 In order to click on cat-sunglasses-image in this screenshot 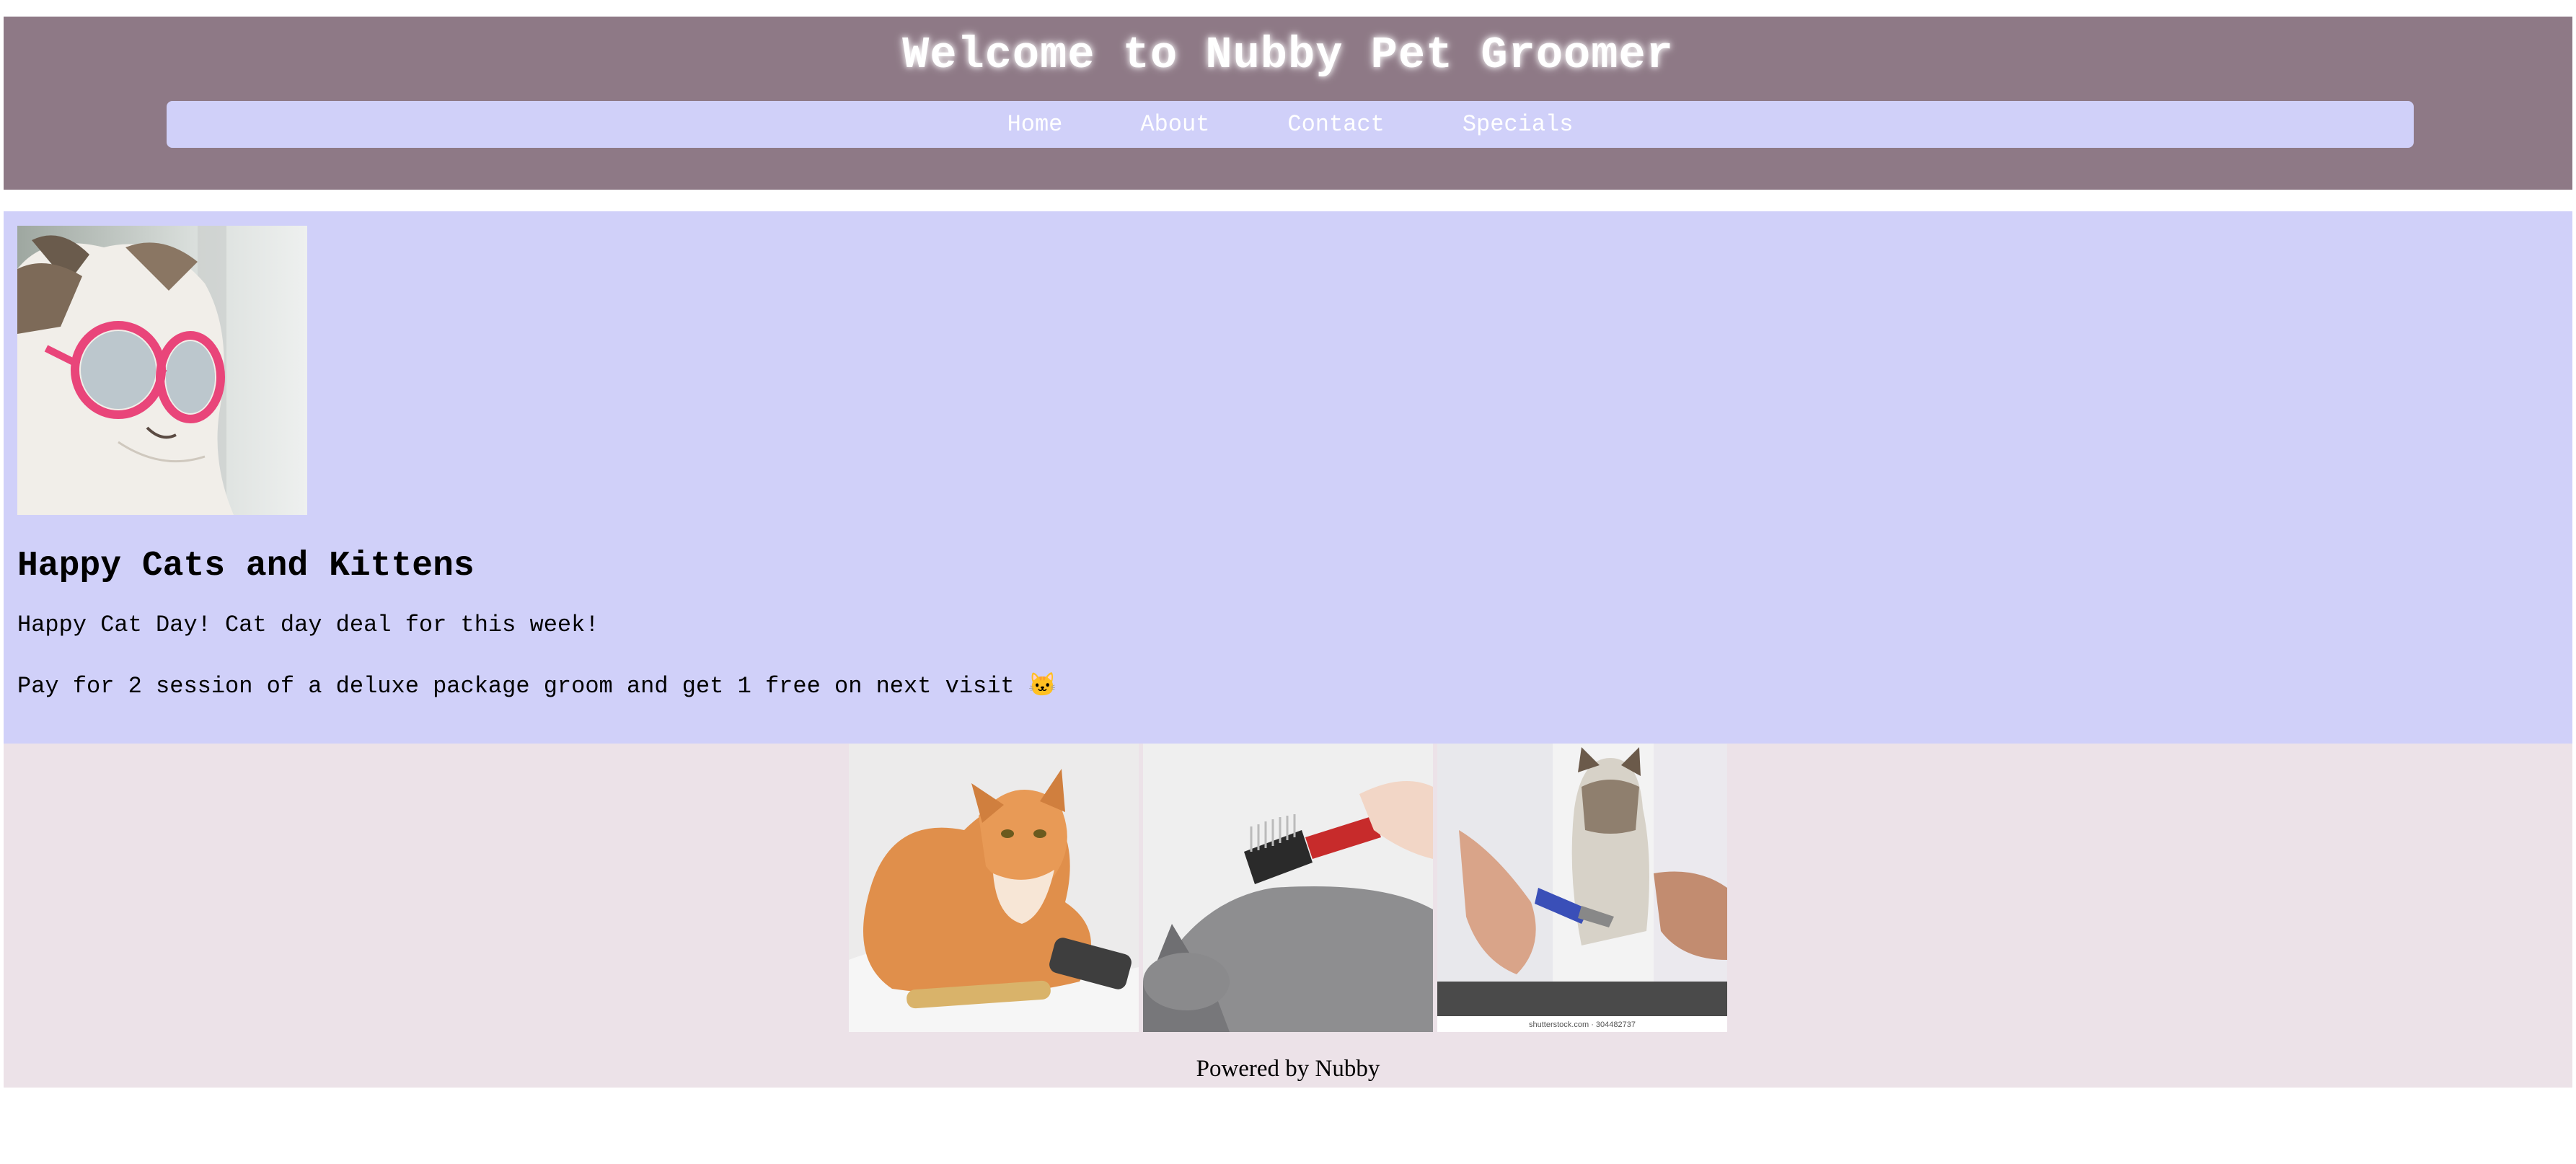, I will do `click(162, 370)`.